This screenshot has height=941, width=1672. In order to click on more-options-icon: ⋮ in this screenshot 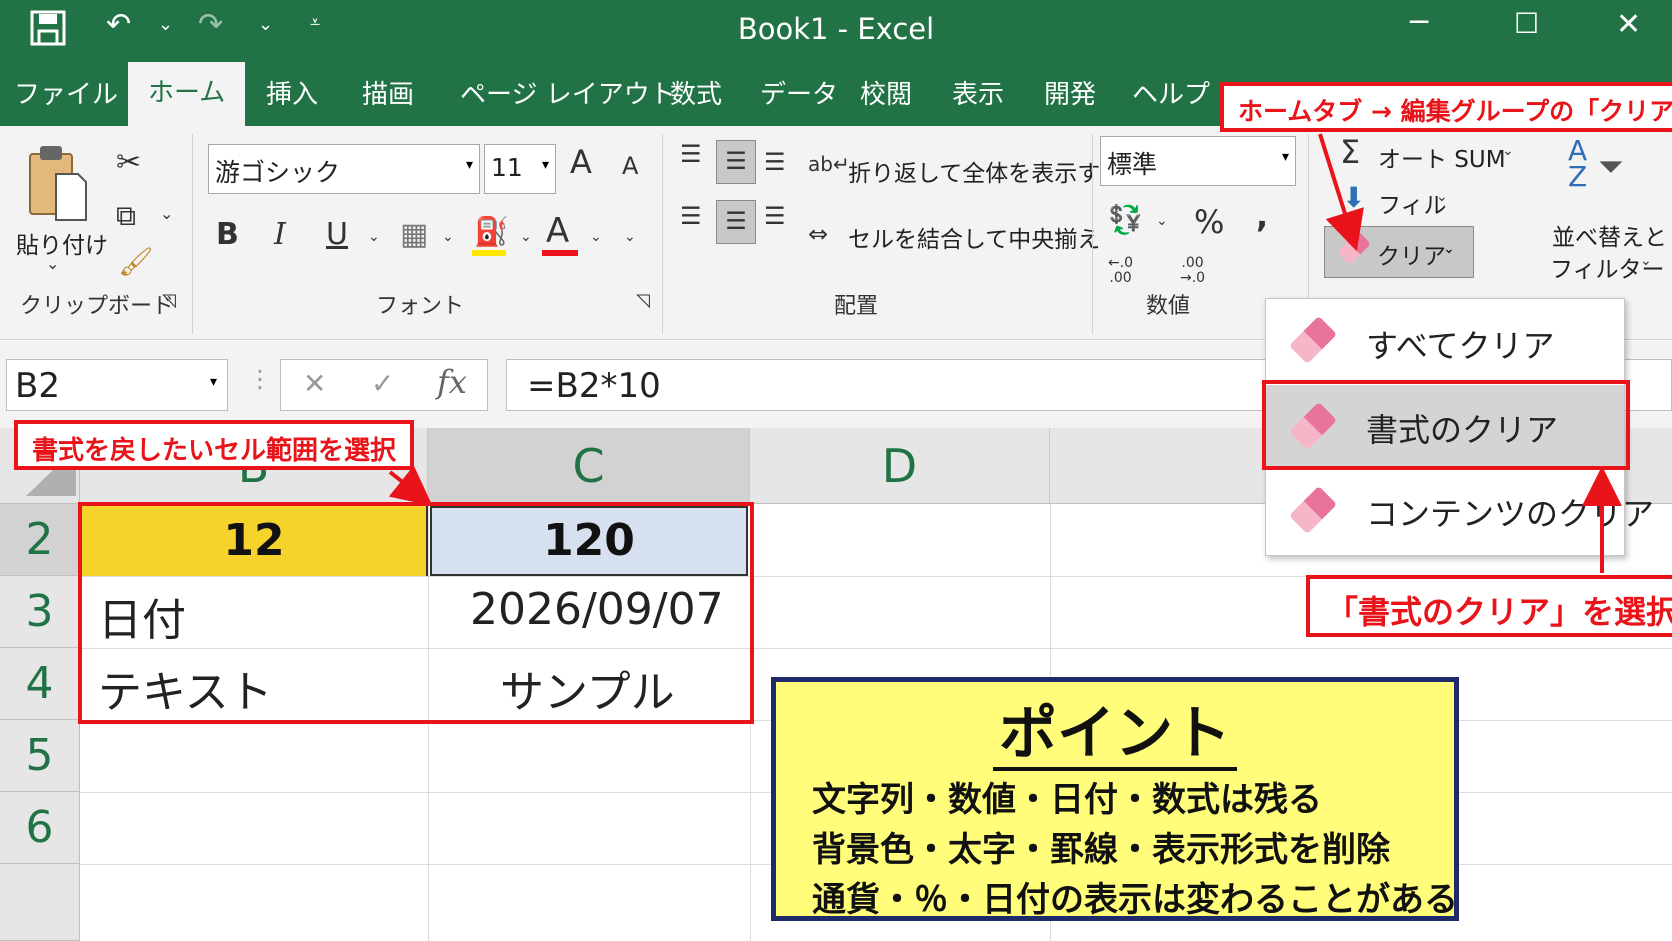, I will do `click(260, 379)`.